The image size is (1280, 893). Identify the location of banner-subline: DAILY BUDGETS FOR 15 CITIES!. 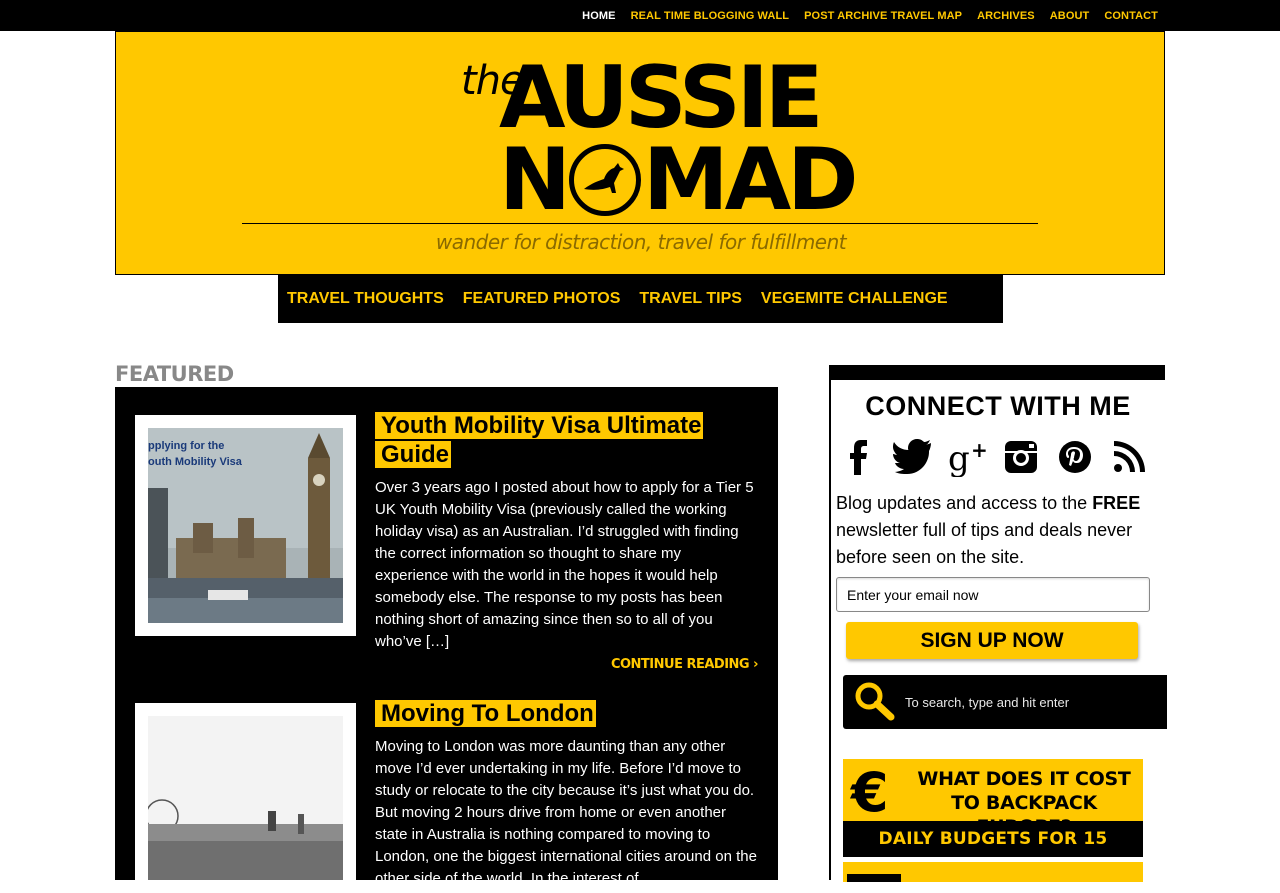
(993, 853).